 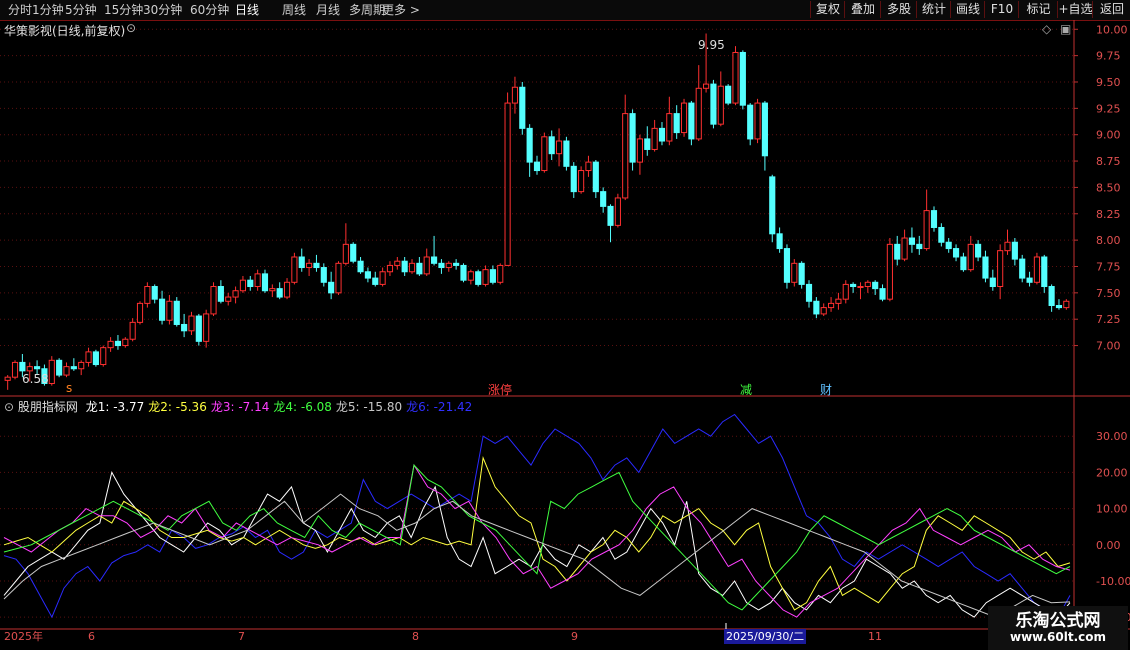 I want to click on event-s-marker: s, so click(x=69, y=388).